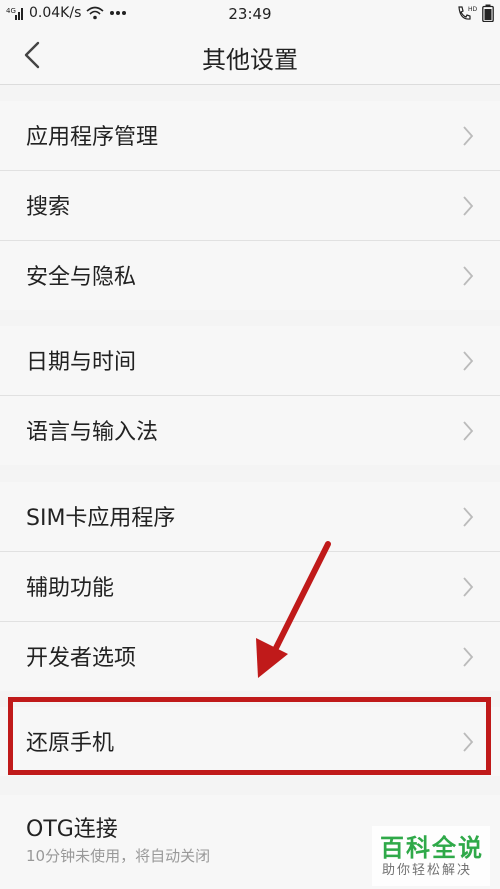 This screenshot has width=500, height=889. Describe the element at coordinates (92, 432) in the screenshot. I see `menu-item-label: 语言与输入法` at that location.